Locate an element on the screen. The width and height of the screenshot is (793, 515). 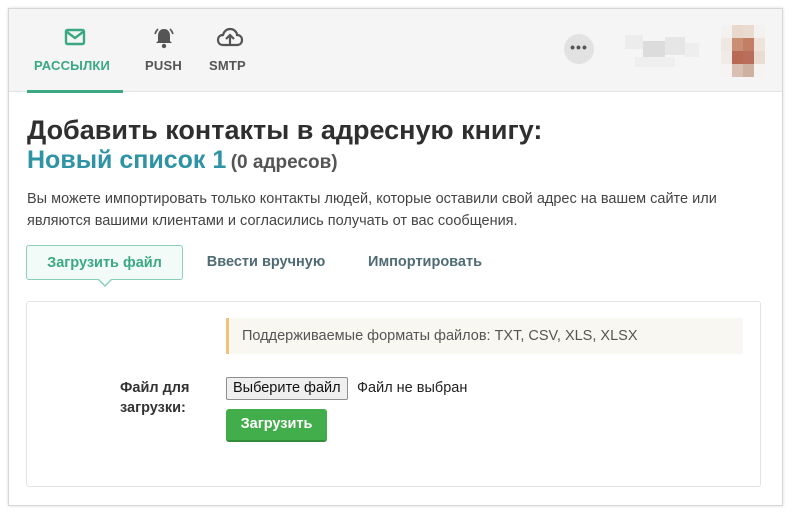
nav-tab-smtp: SMTP is located at coordinates (230, 50).